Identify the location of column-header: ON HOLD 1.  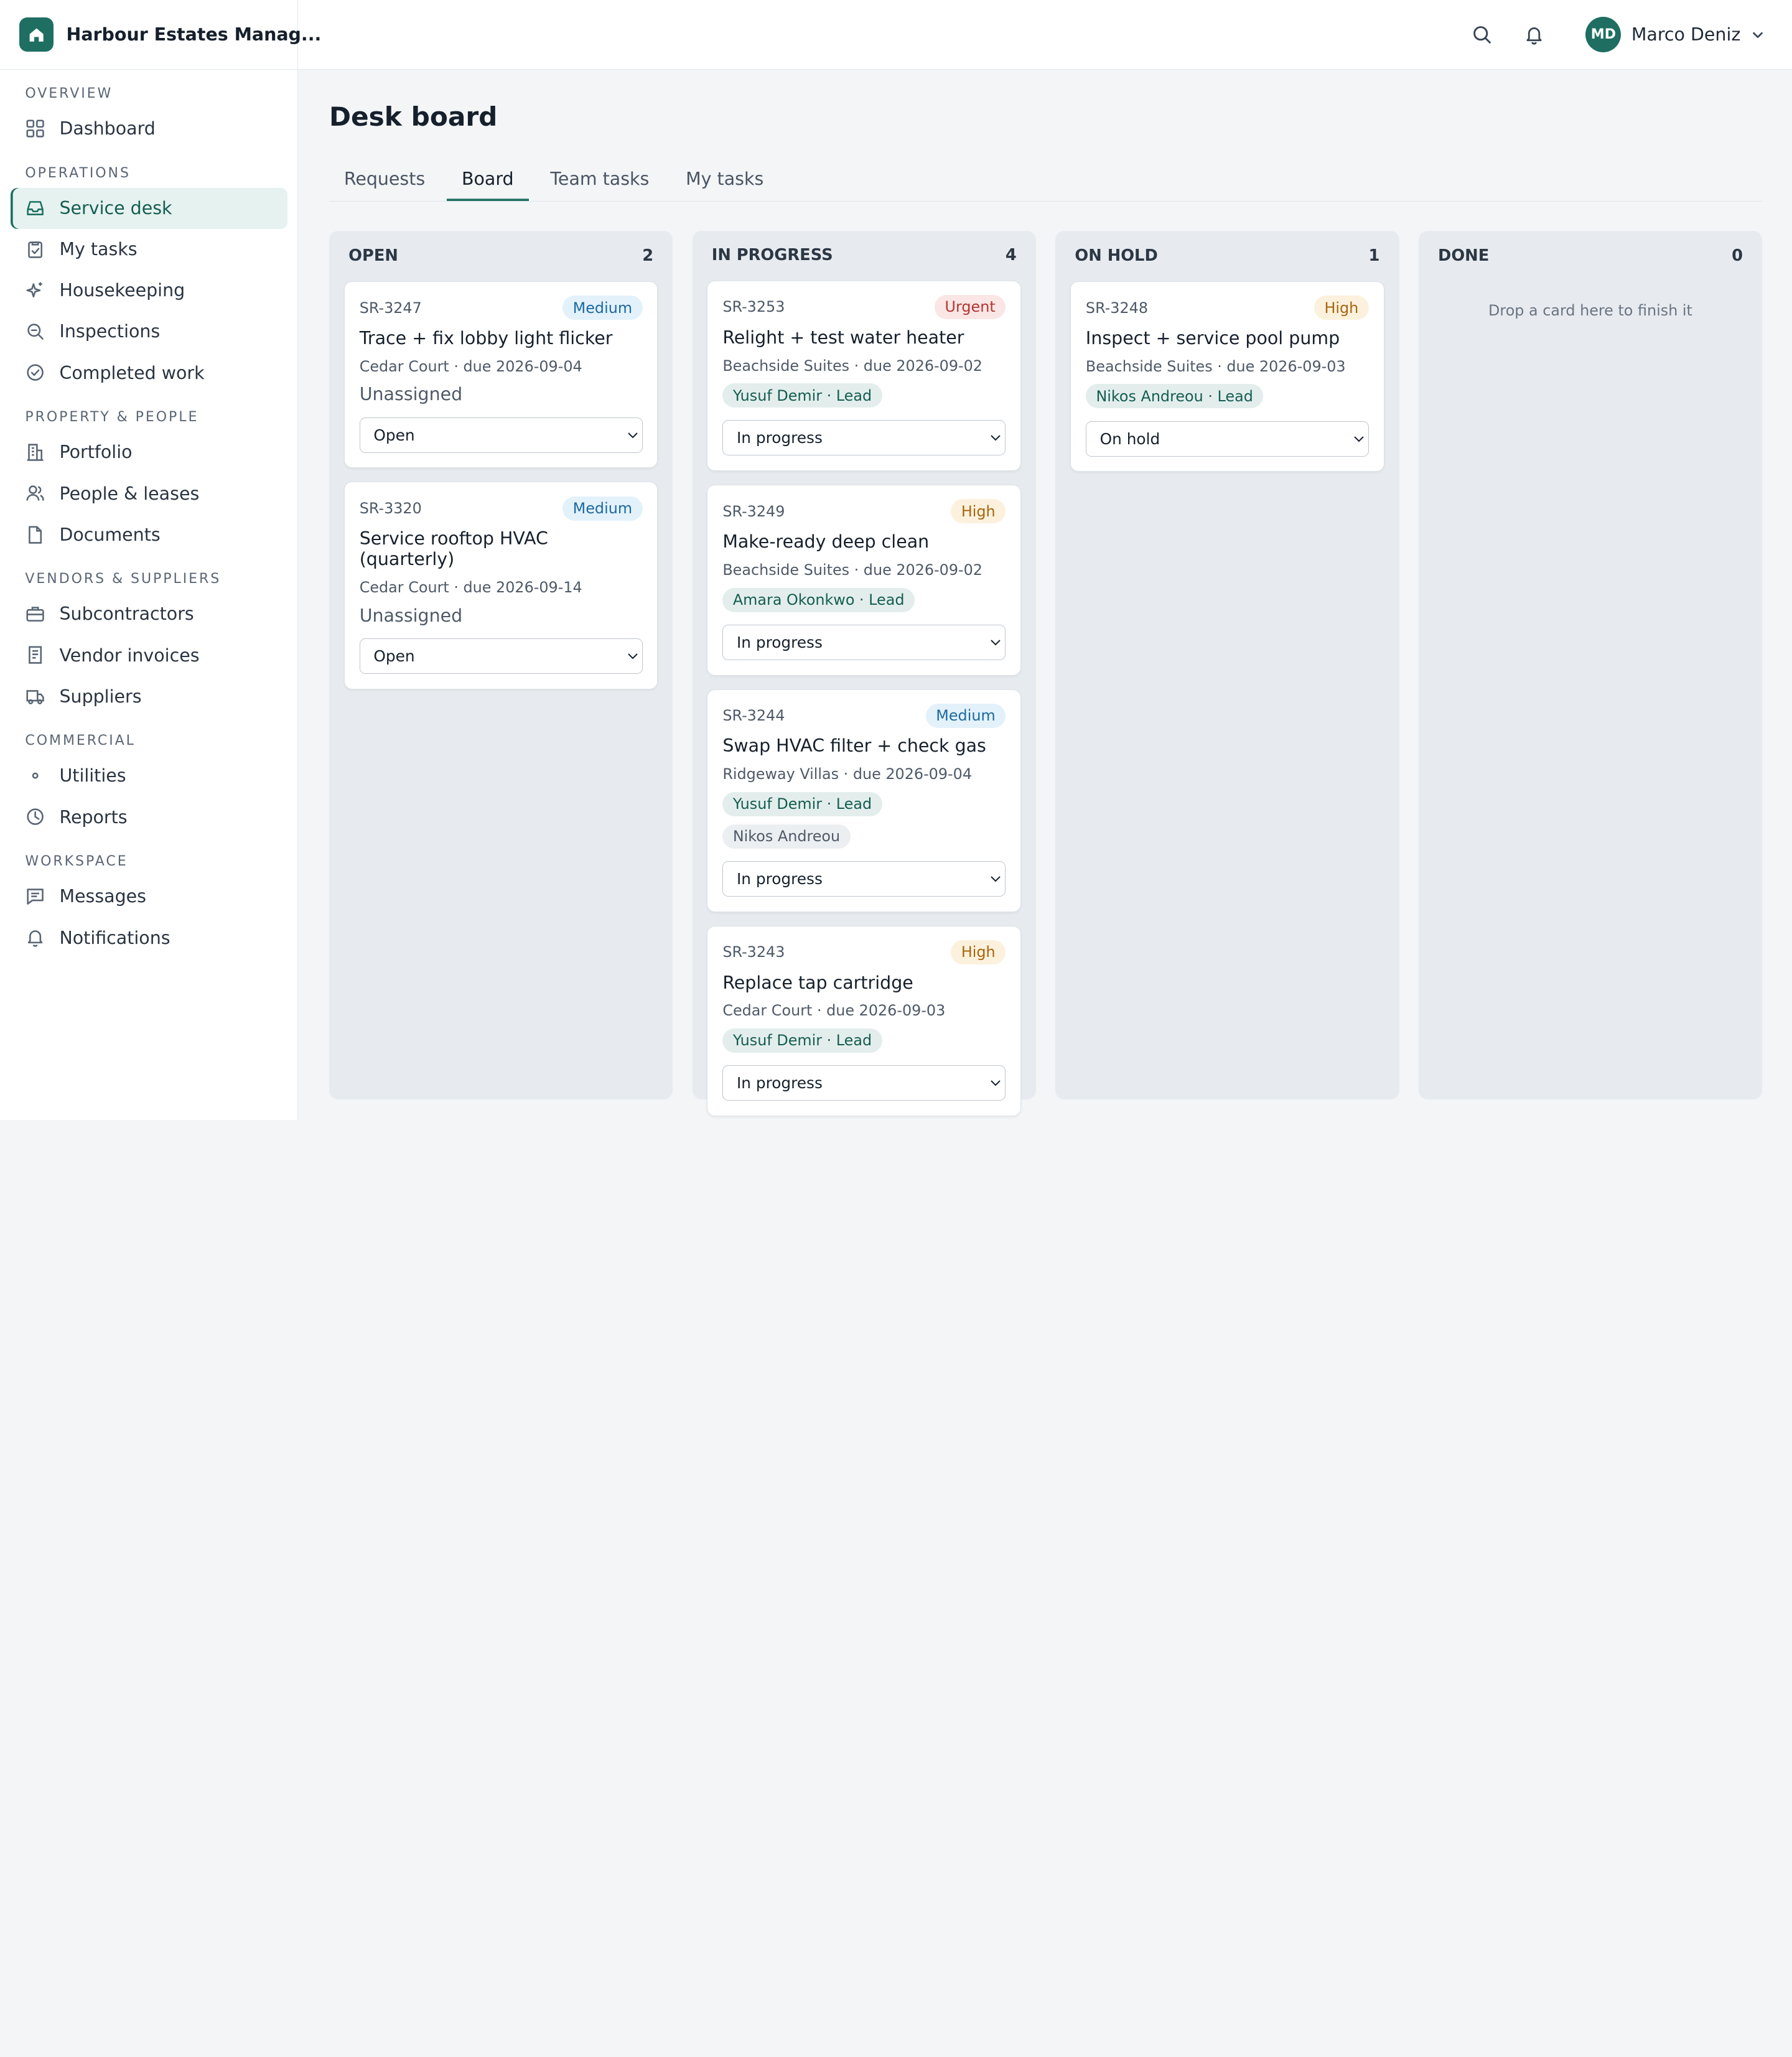
(1227, 255).